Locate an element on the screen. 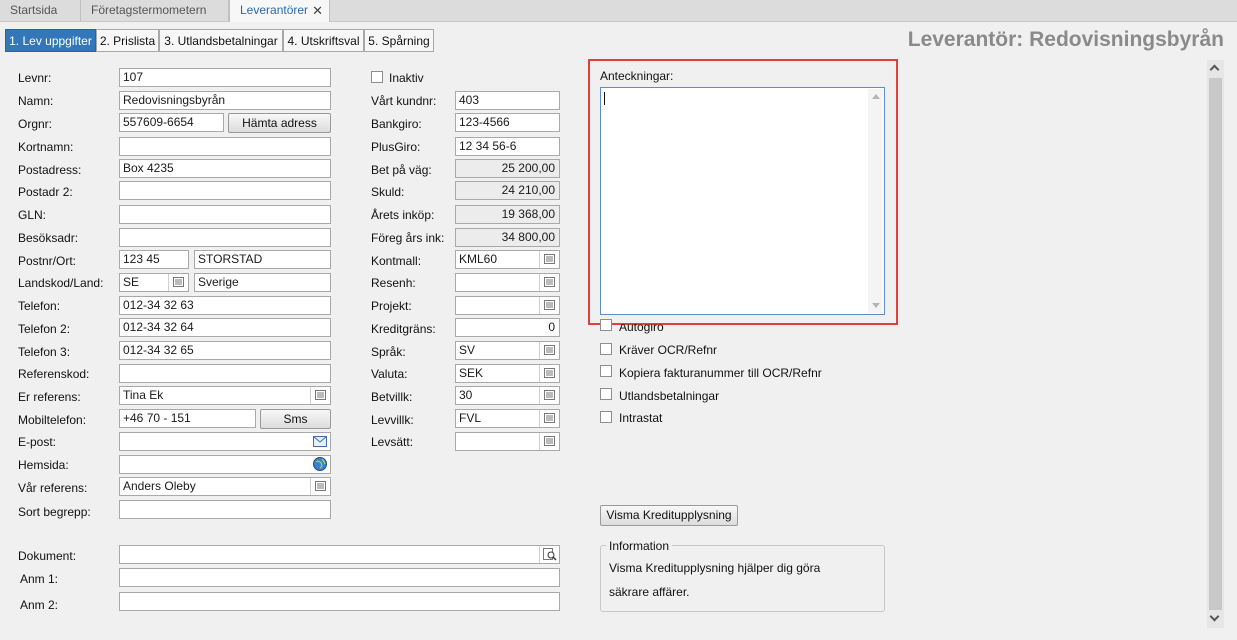 This screenshot has height=640, width=1237. notes-highlight-frame is located at coordinates (743, 192).